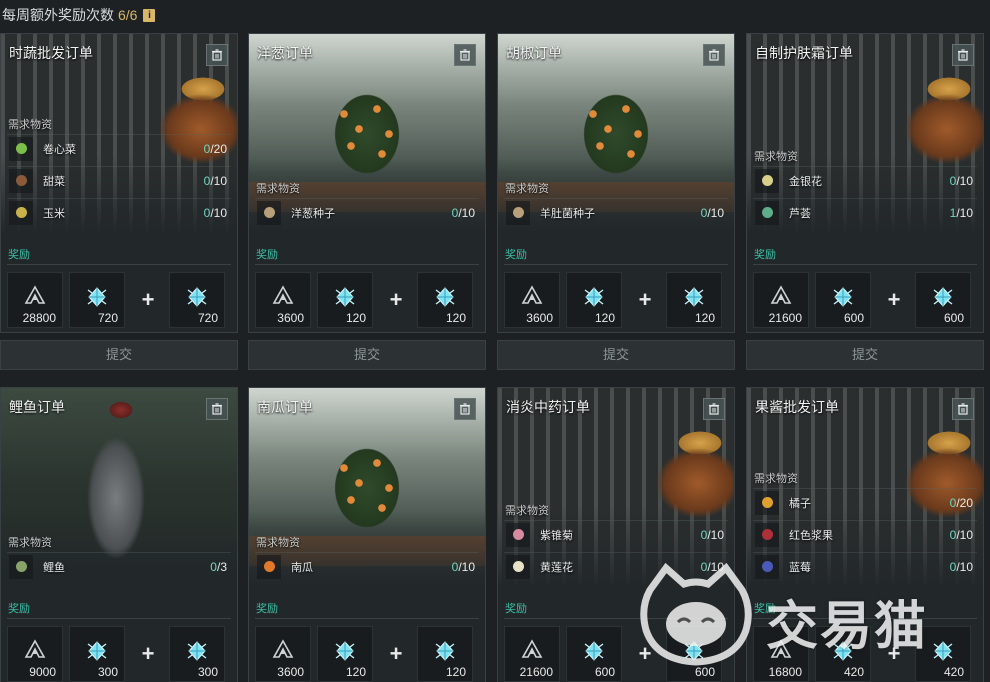  Describe the element at coordinates (35, 654) in the screenshot. I see `reward-slot: 9000` at that location.